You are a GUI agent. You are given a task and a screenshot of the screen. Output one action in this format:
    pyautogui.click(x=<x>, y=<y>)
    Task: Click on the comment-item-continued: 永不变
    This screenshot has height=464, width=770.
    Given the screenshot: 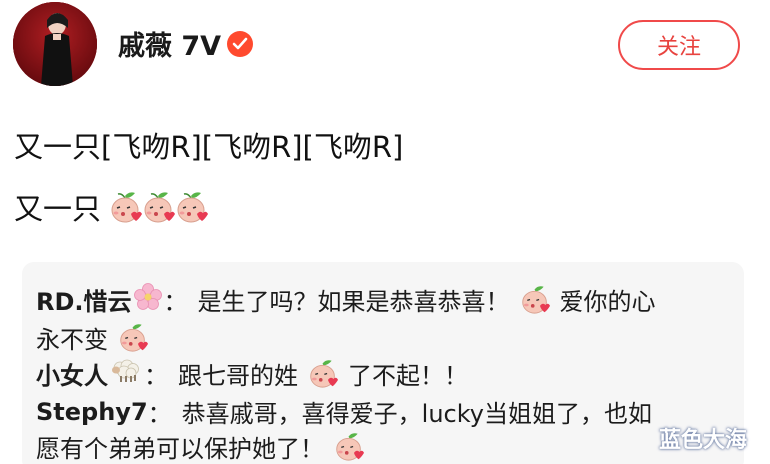 What is the action you would take?
    pyautogui.click(x=92, y=337)
    